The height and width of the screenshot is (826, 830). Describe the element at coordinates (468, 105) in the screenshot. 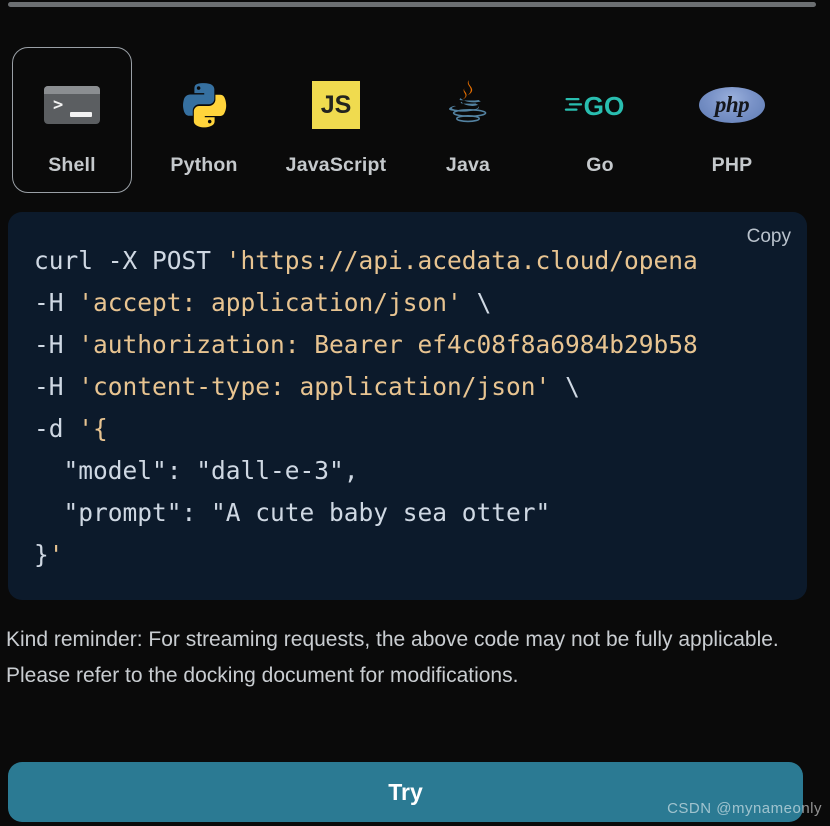

I see `java-icon` at that location.